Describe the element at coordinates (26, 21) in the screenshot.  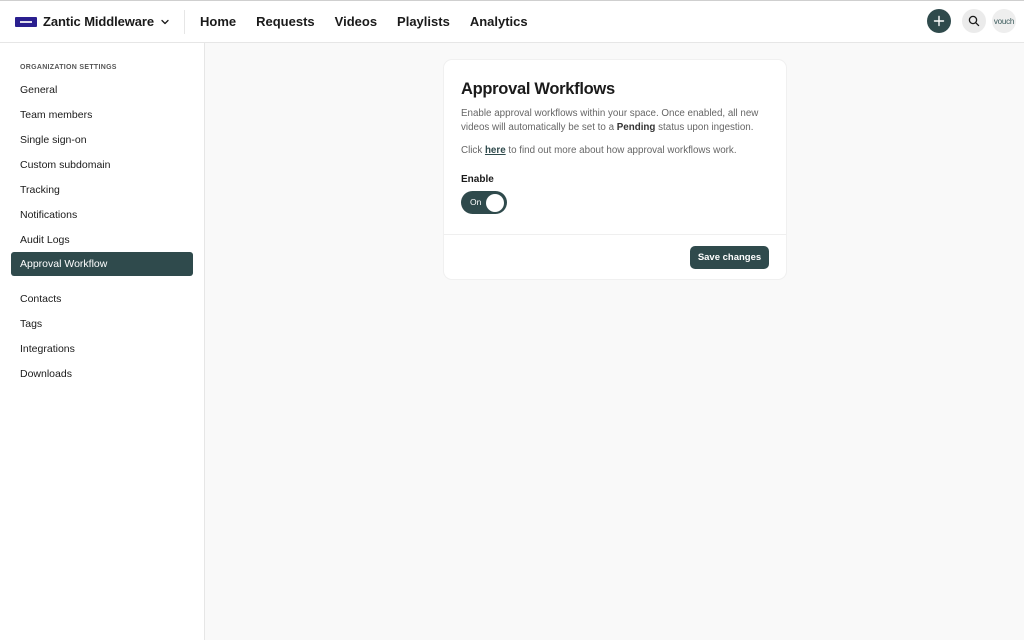
I see `org-logo-icon` at that location.